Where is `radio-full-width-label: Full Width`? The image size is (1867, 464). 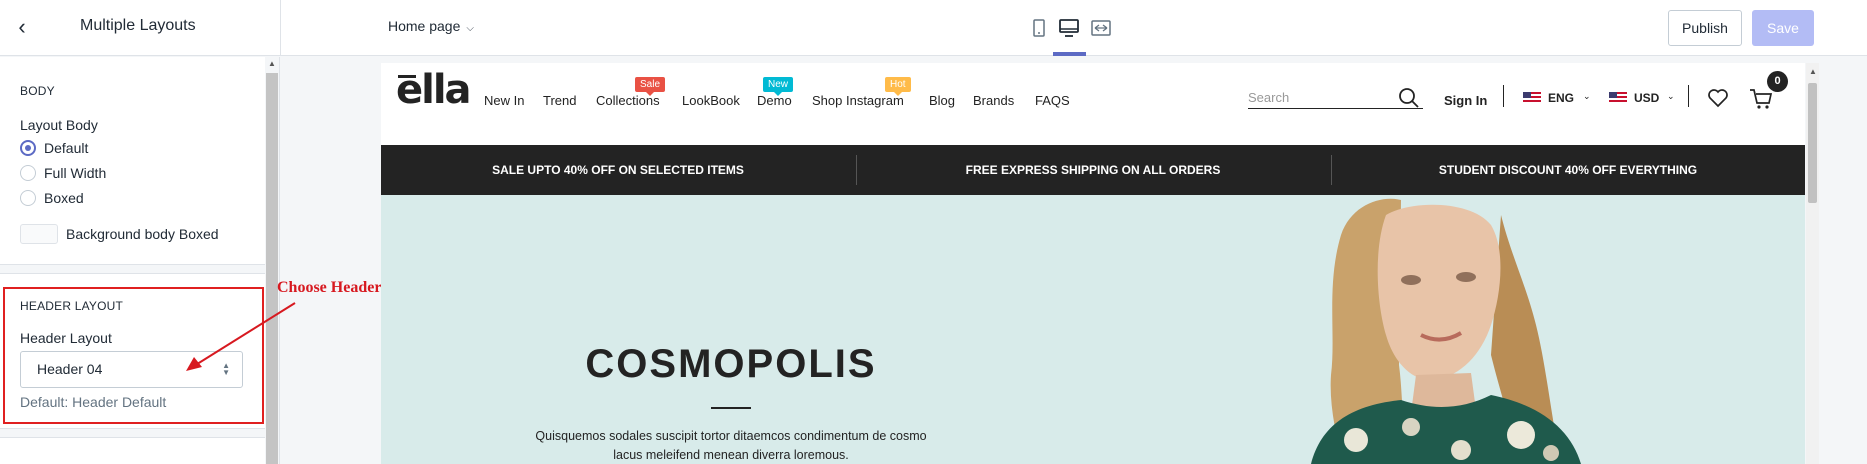 radio-full-width-label: Full Width is located at coordinates (75, 173).